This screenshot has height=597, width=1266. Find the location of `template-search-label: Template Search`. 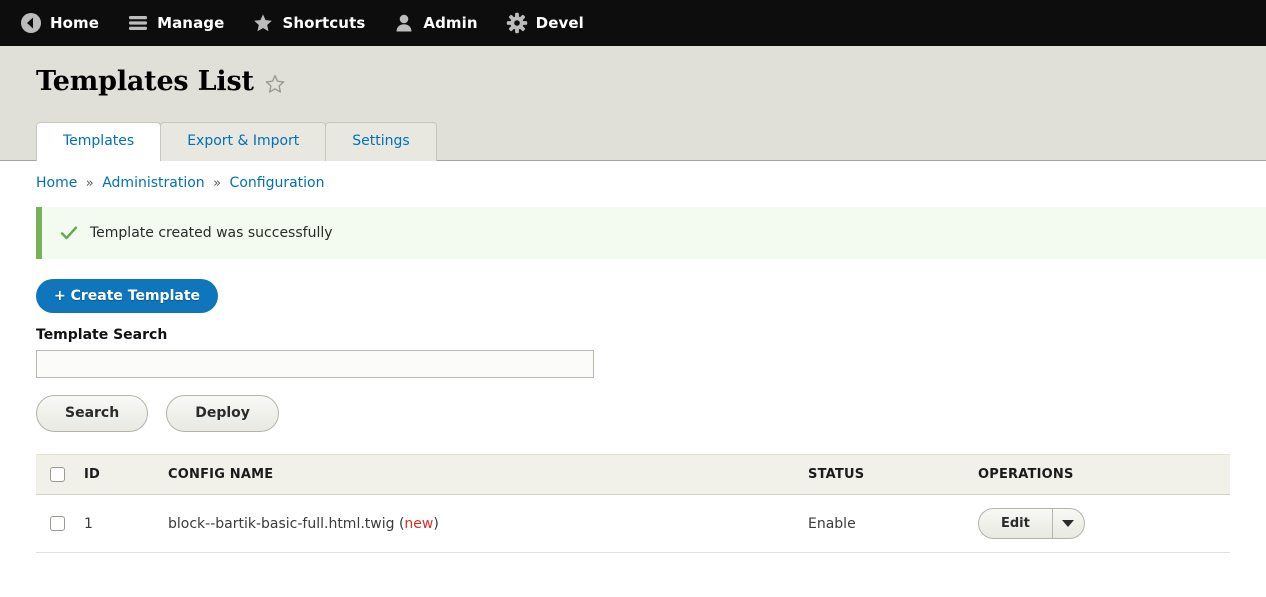

template-search-label: Template Search is located at coordinates (102, 335).